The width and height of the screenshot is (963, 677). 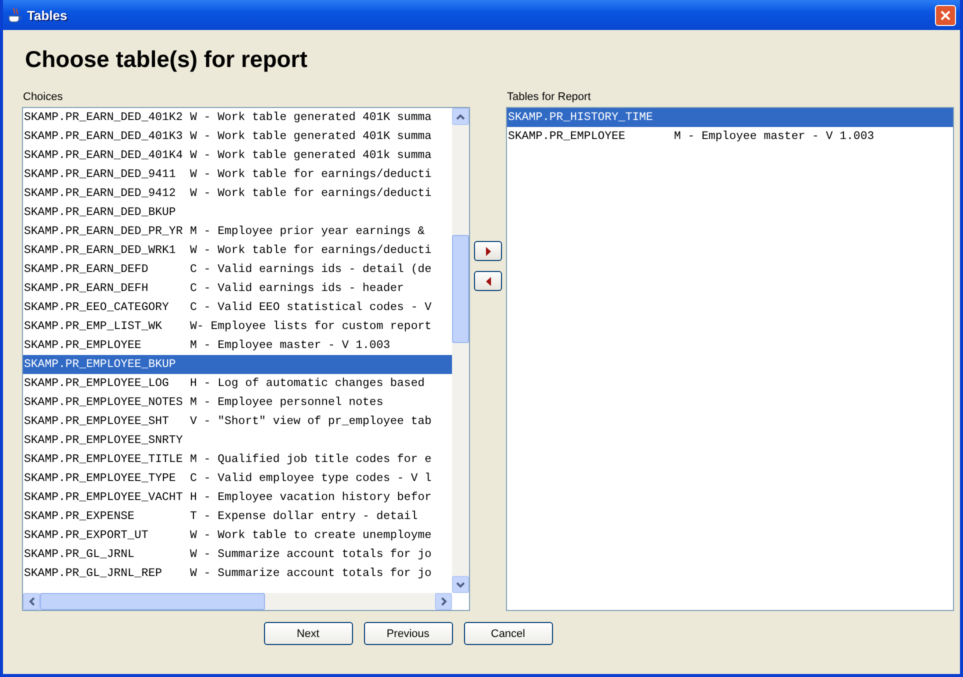 I want to click on list-row: SKAMP.PR_EARN_DED_9412 W - Work table for earnings/deducti, so click(x=237, y=193).